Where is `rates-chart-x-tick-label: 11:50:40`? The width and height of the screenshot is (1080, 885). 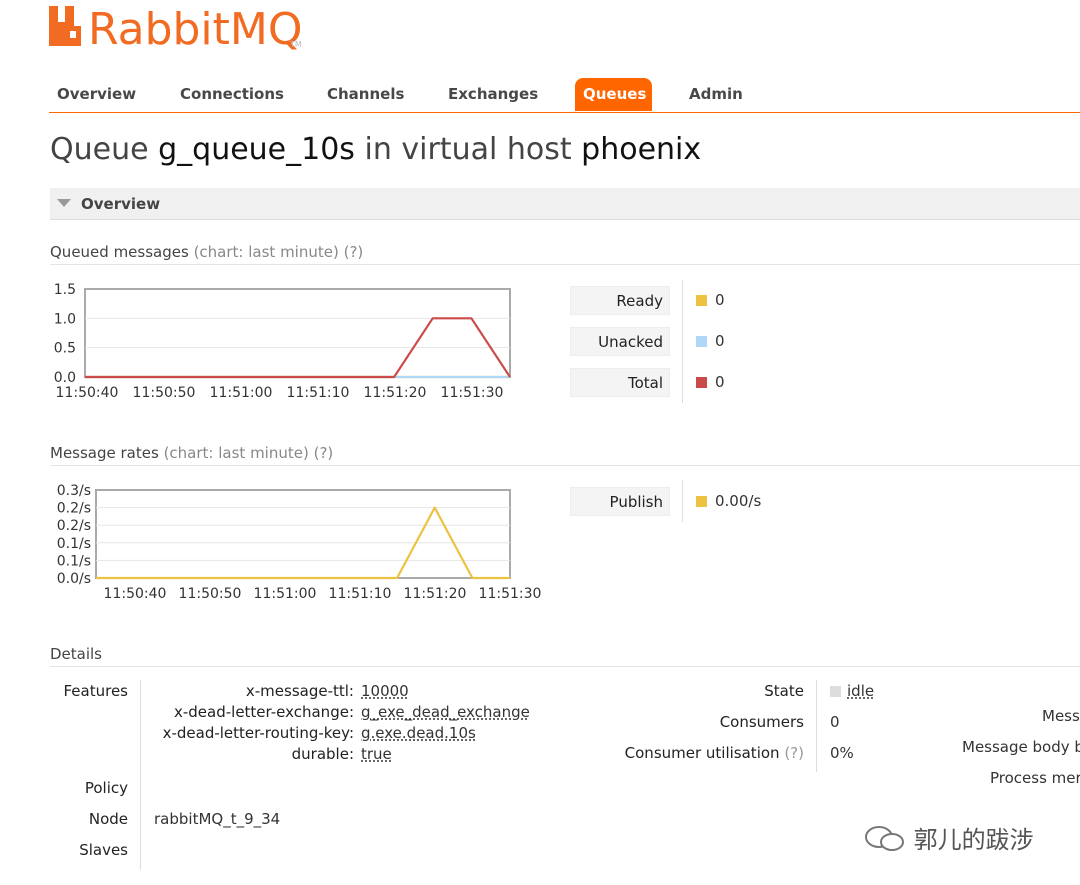 rates-chart-x-tick-label: 11:50:40 is located at coordinates (135, 594).